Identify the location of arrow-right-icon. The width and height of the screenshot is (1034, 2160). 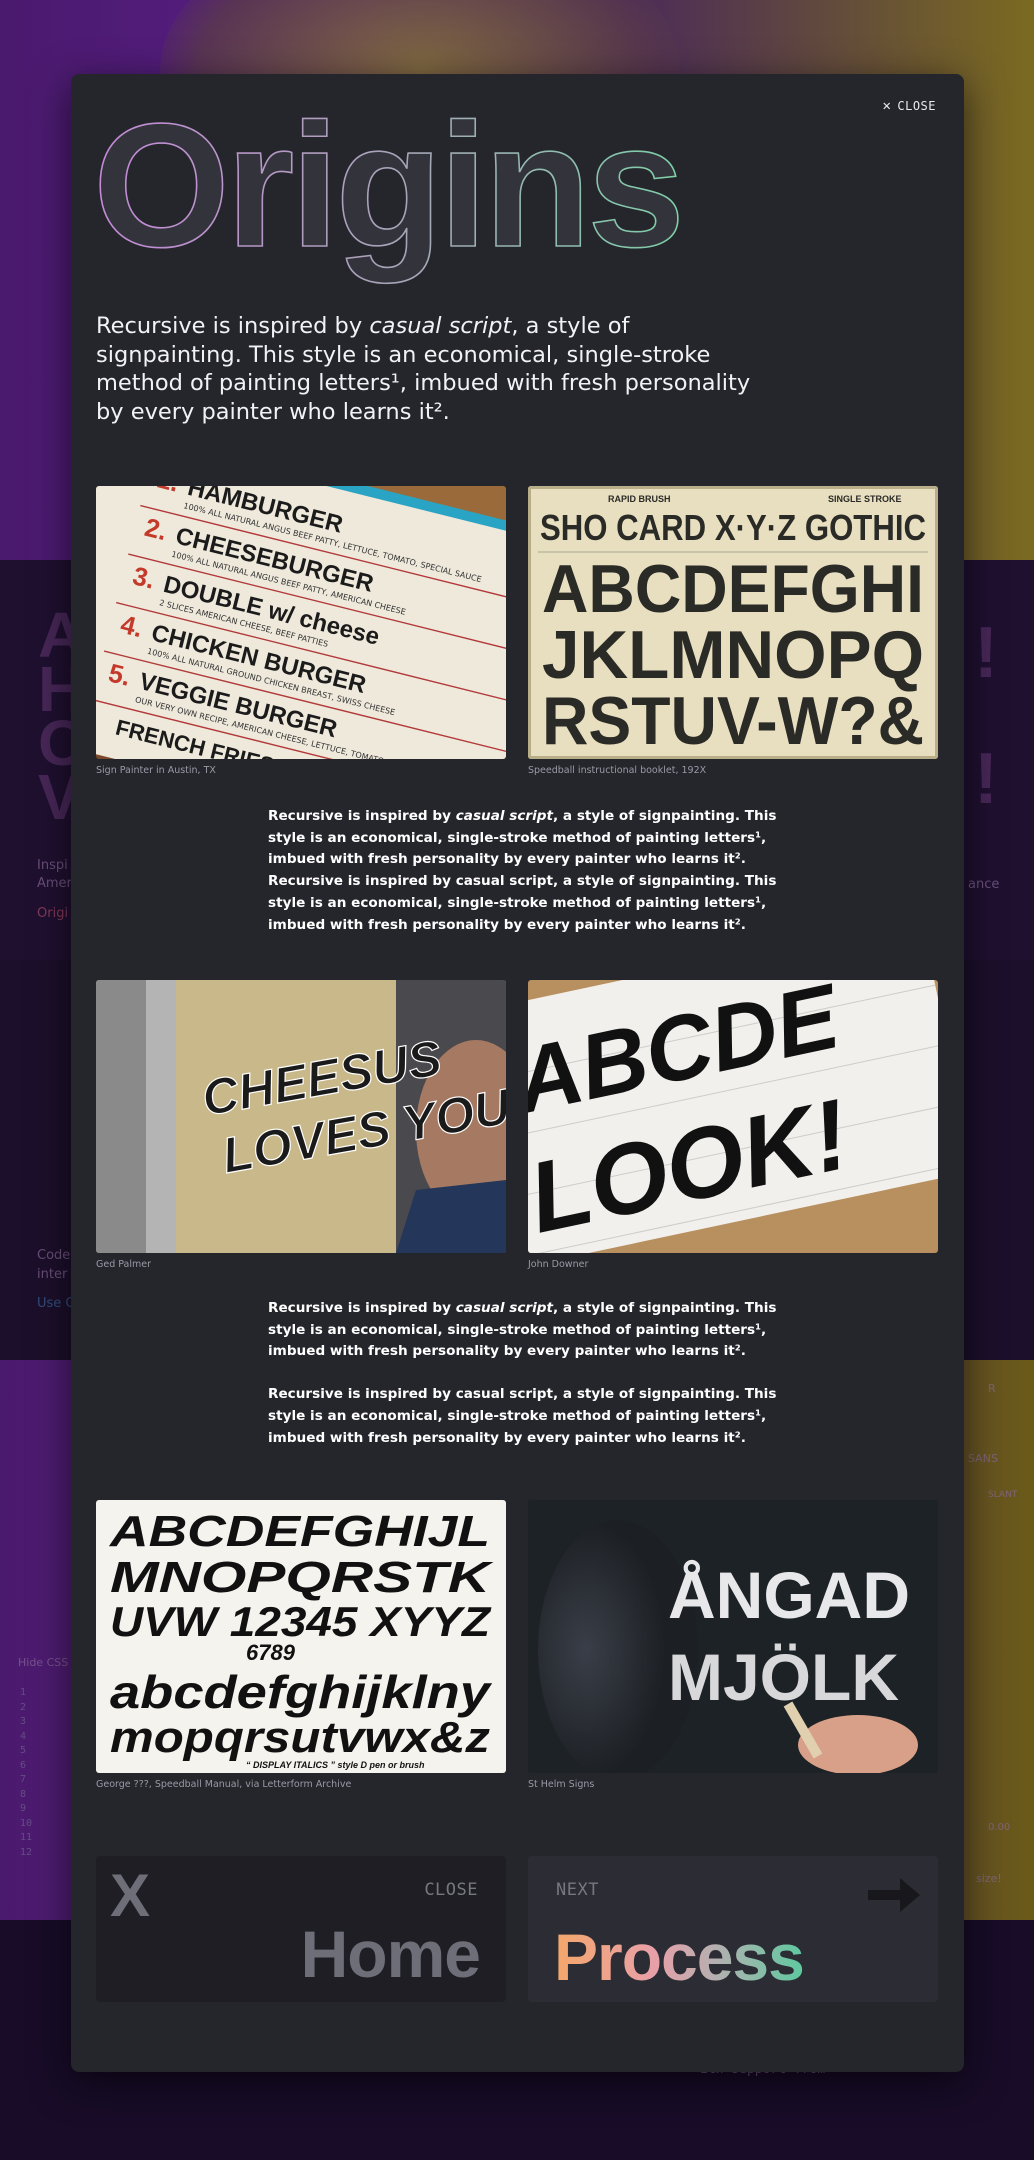
(894, 1895).